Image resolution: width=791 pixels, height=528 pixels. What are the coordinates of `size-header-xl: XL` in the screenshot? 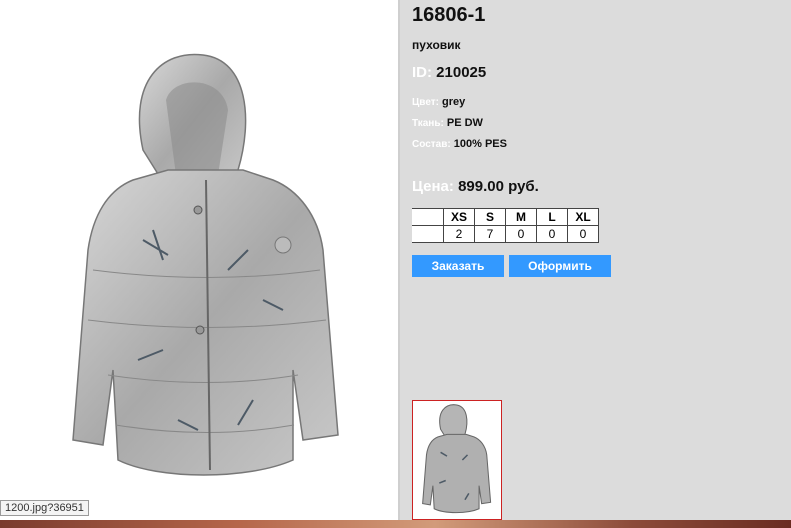 It's located at (583, 217).